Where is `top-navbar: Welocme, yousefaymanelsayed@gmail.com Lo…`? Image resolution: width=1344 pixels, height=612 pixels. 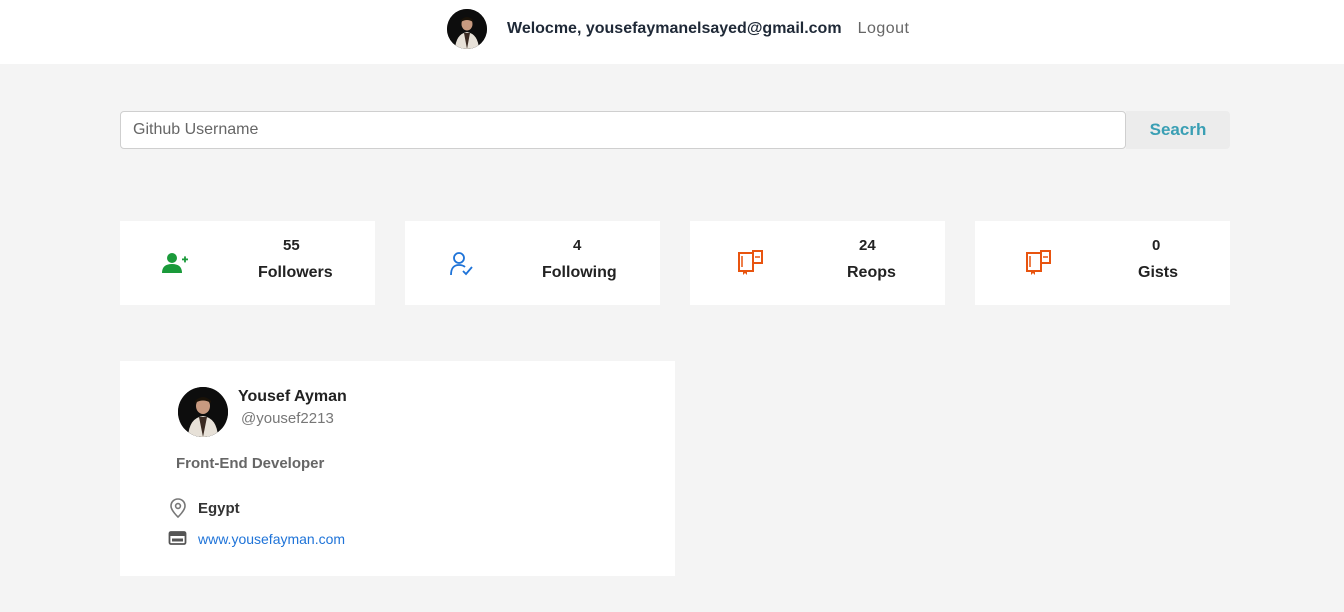
top-navbar: Welocme, yousefaymanelsayed@gmail.com Lo… is located at coordinates (672, 32).